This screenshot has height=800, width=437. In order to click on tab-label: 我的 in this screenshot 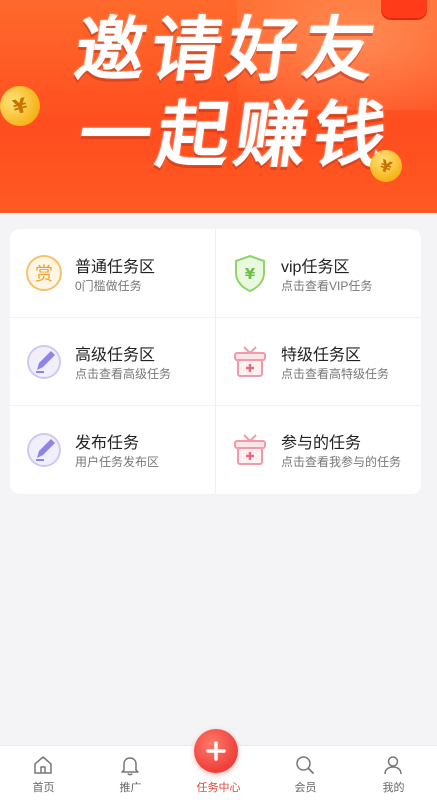, I will do `click(393, 788)`.